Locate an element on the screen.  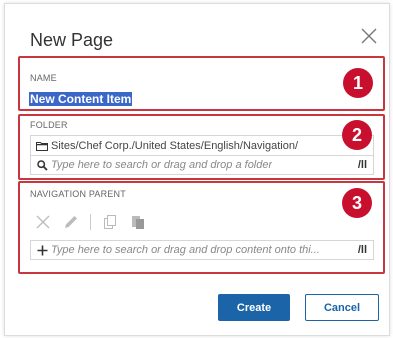
navigation-toolbar is located at coordinates (90, 222).